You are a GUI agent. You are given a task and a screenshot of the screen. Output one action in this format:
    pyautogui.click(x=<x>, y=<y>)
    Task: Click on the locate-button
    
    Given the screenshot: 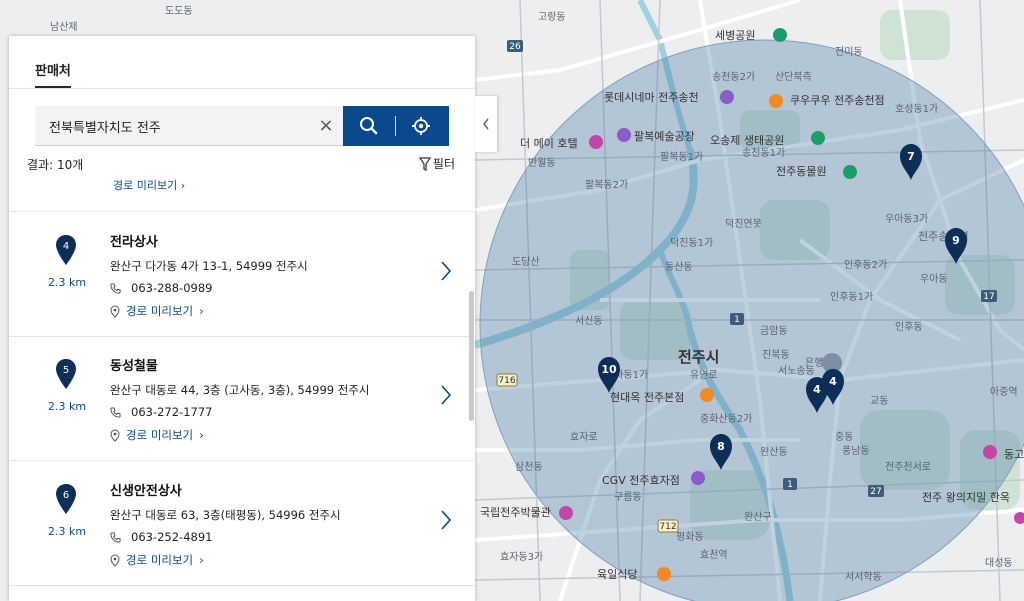 What is the action you would take?
    pyautogui.click(x=423, y=126)
    